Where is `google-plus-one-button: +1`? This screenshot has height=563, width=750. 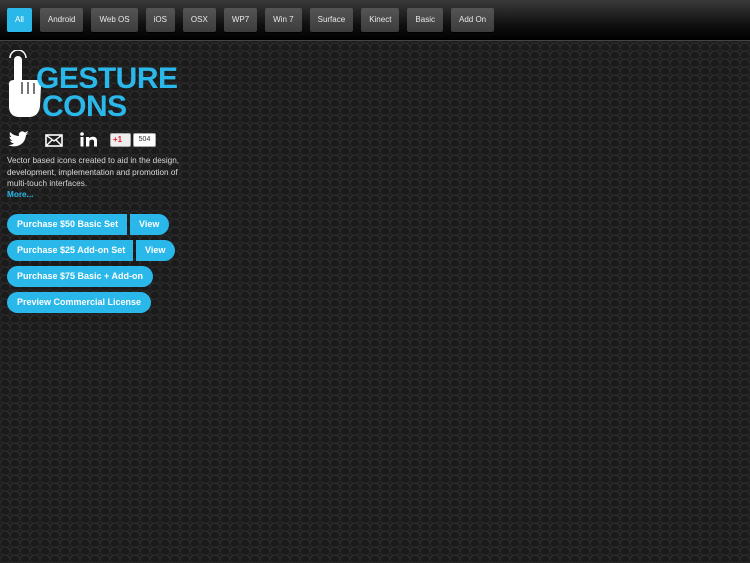 google-plus-one-button: +1 is located at coordinates (120, 140).